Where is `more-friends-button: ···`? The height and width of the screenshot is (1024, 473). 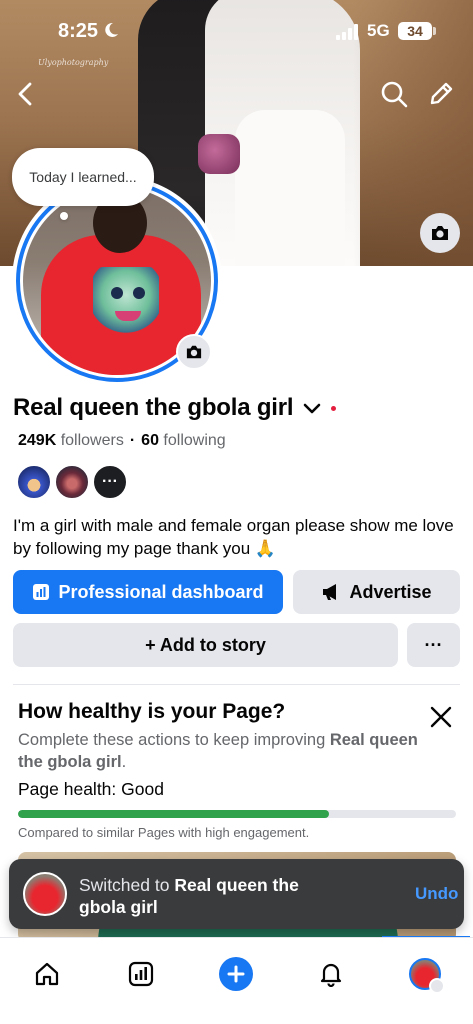 more-friends-button: ··· is located at coordinates (110, 482).